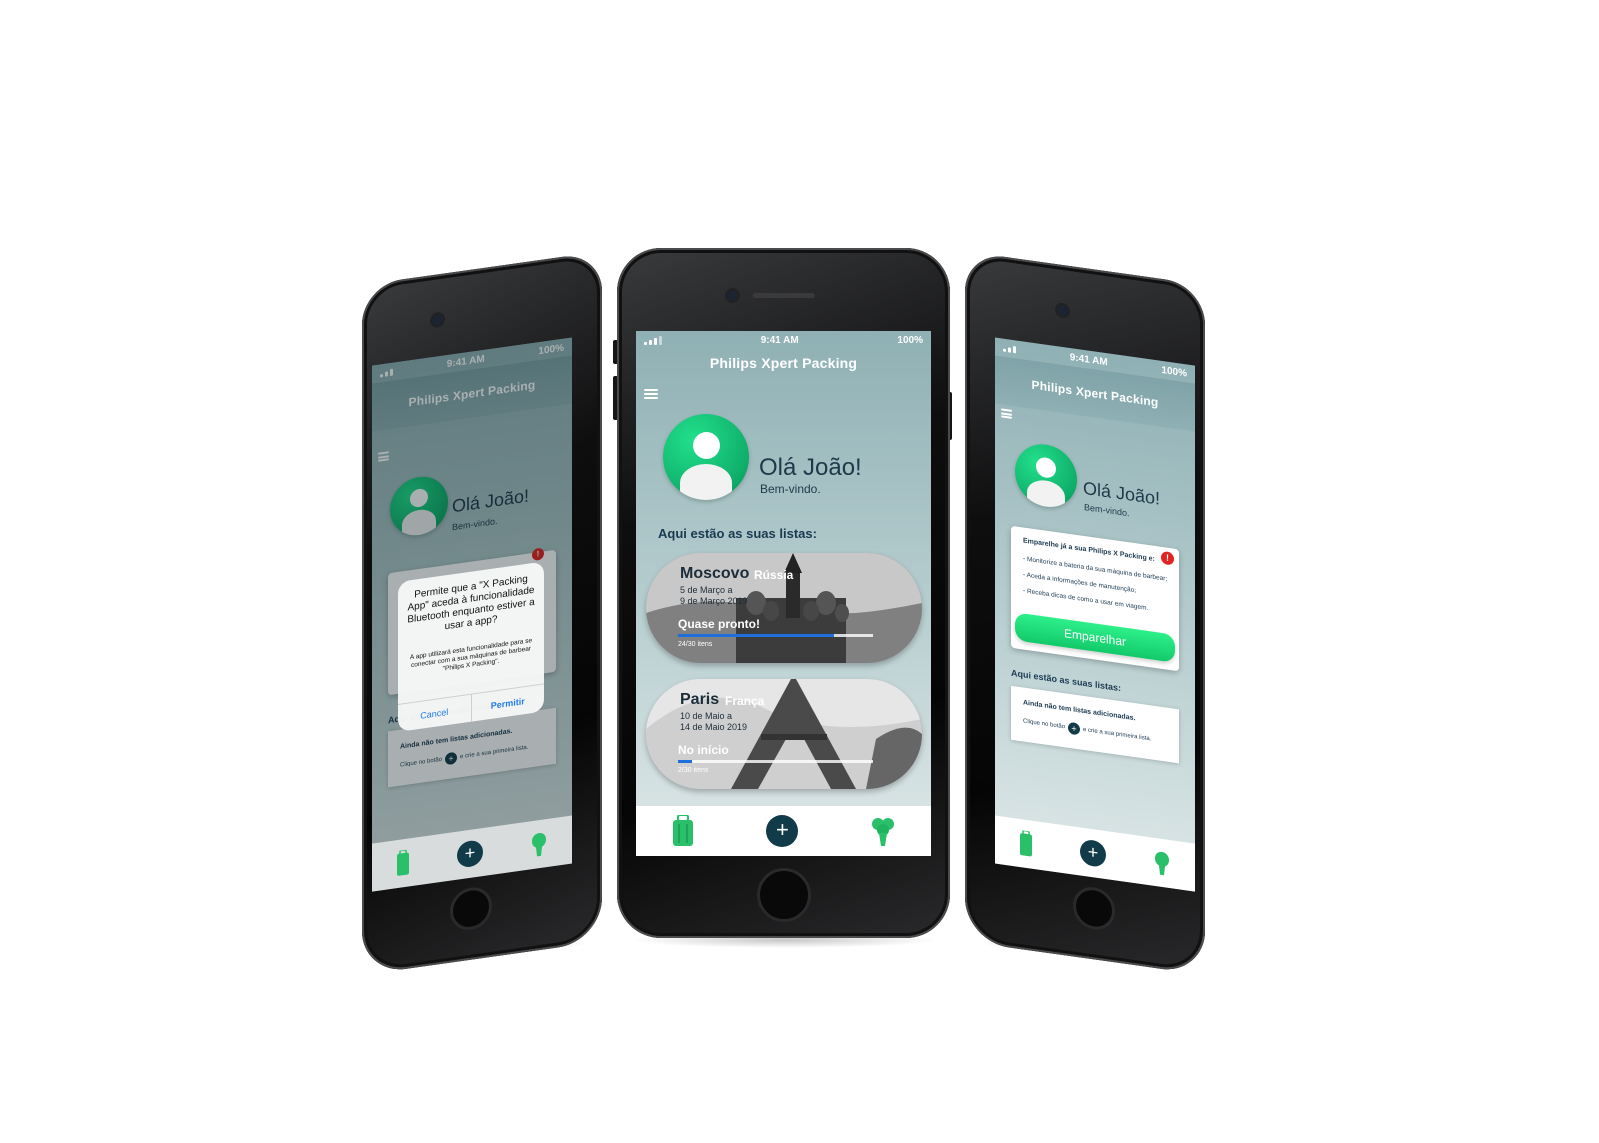  Describe the element at coordinates (714, 727) in the screenshot. I see `trip-date-to: 14 de Maio 2019` at that location.